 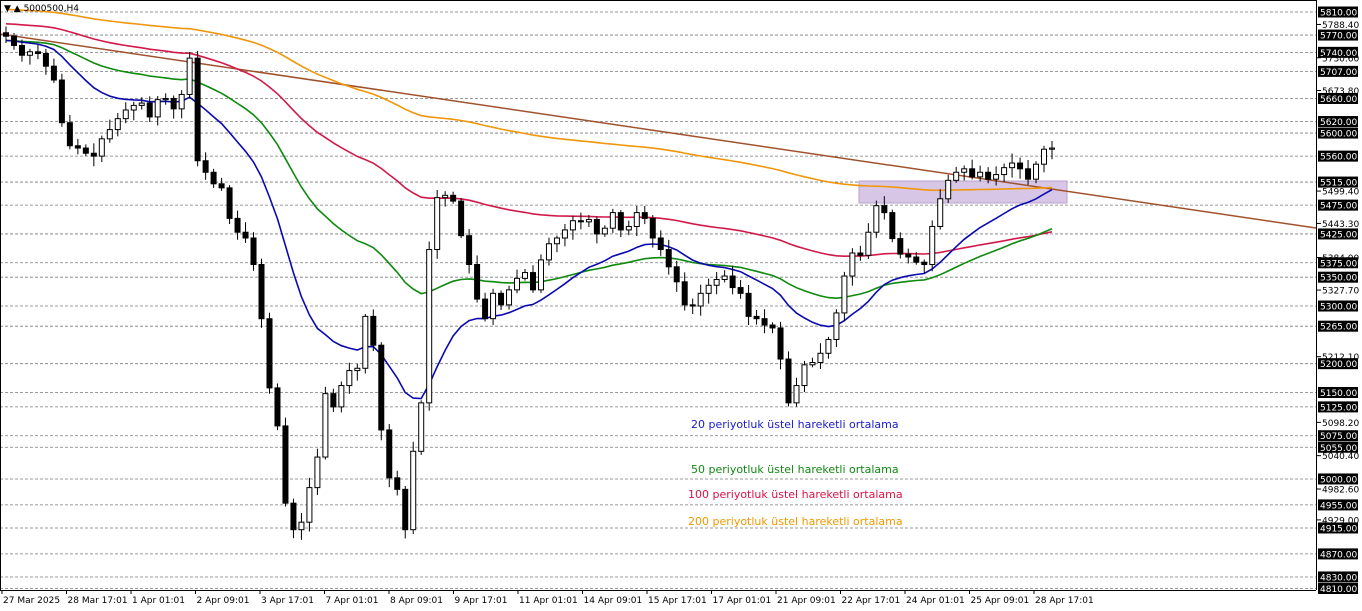 What do you see at coordinates (1000, 601) in the screenshot?
I see `x-tick-label: 25 Apr 09:01` at bounding box center [1000, 601].